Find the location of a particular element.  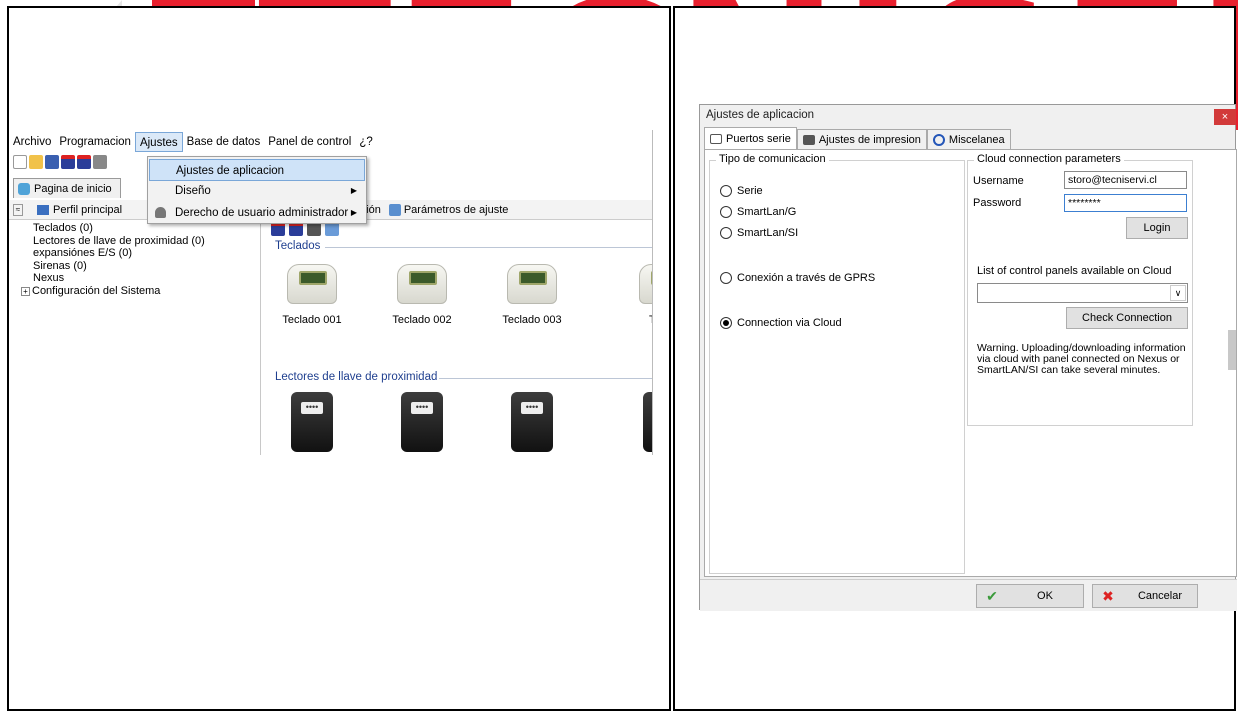

section-divider is located at coordinates (488, 247).